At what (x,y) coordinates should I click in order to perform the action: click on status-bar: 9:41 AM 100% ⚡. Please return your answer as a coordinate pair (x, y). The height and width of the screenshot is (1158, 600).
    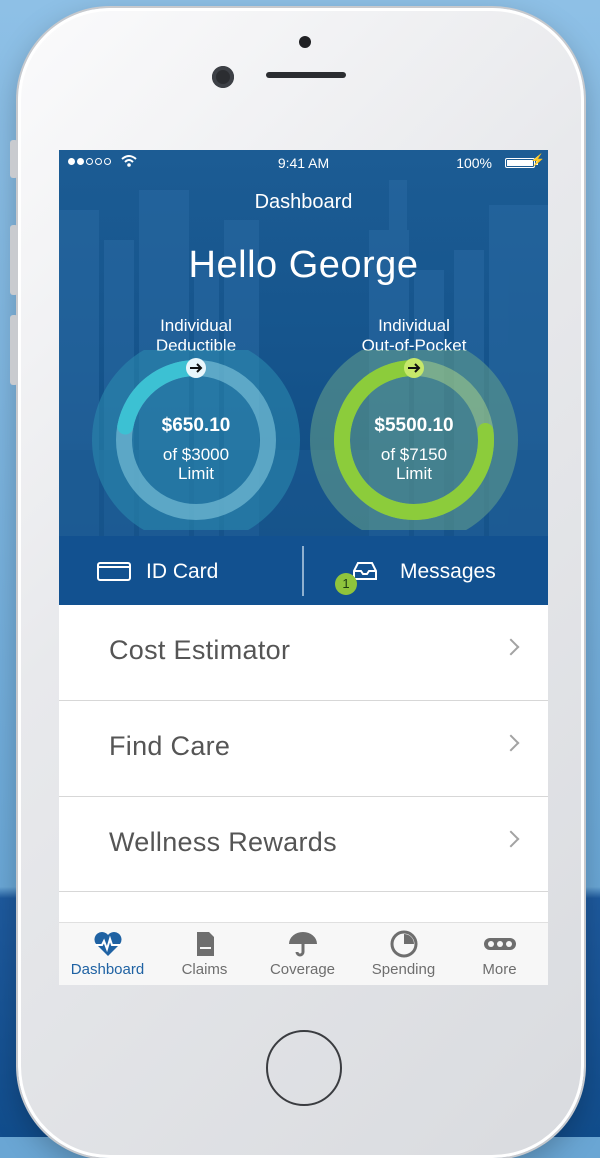
    Looking at the image, I should click on (303, 163).